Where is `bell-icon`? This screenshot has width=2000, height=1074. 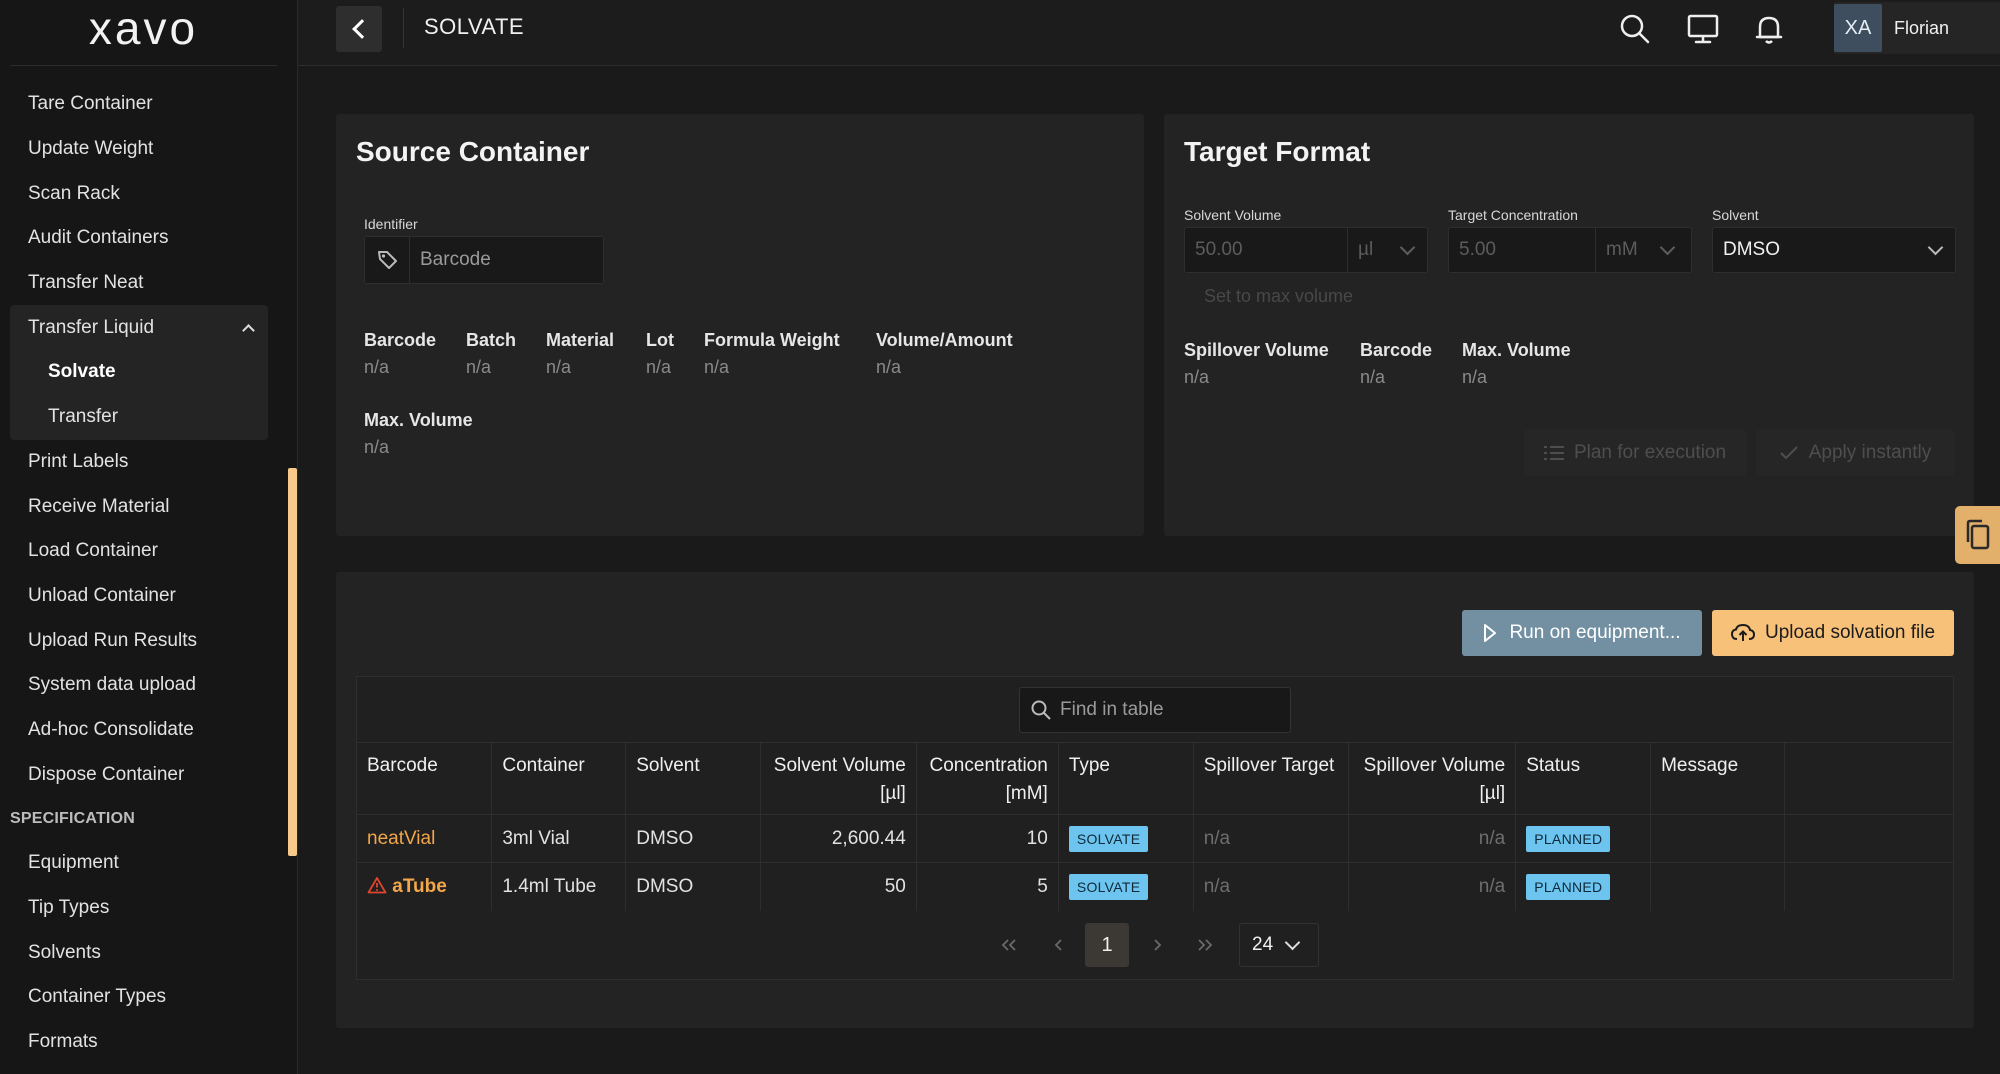 bell-icon is located at coordinates (1769, 29).